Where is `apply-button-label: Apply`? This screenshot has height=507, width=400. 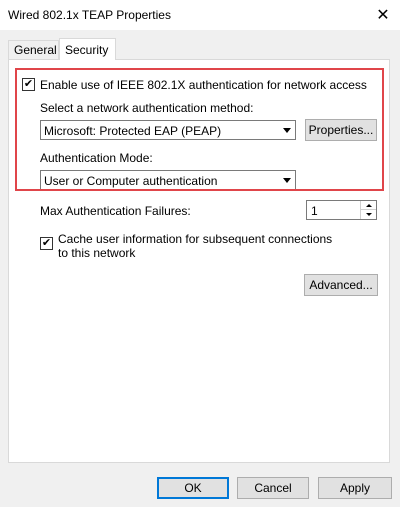 apply-button-label: Apply is located at coordinates (355, 488).